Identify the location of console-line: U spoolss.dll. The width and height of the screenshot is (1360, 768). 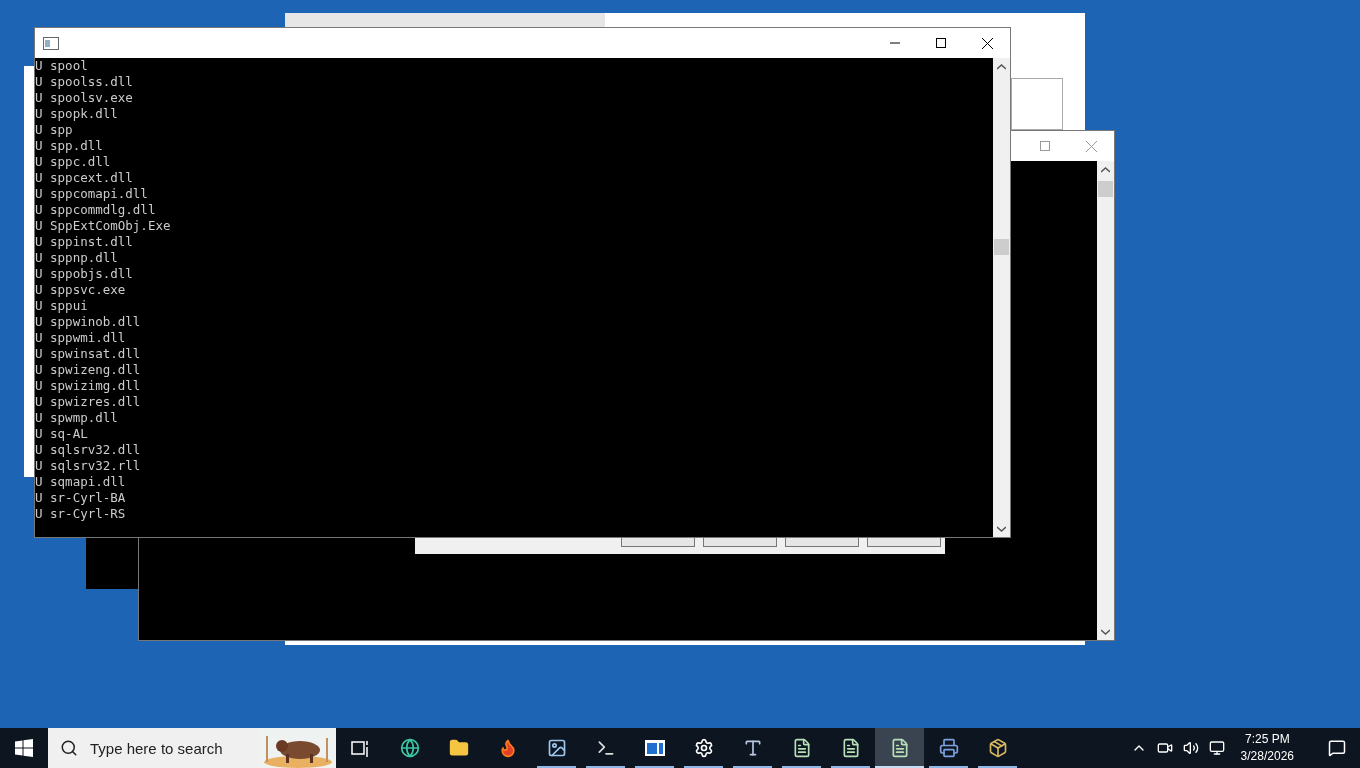
(84, 82).